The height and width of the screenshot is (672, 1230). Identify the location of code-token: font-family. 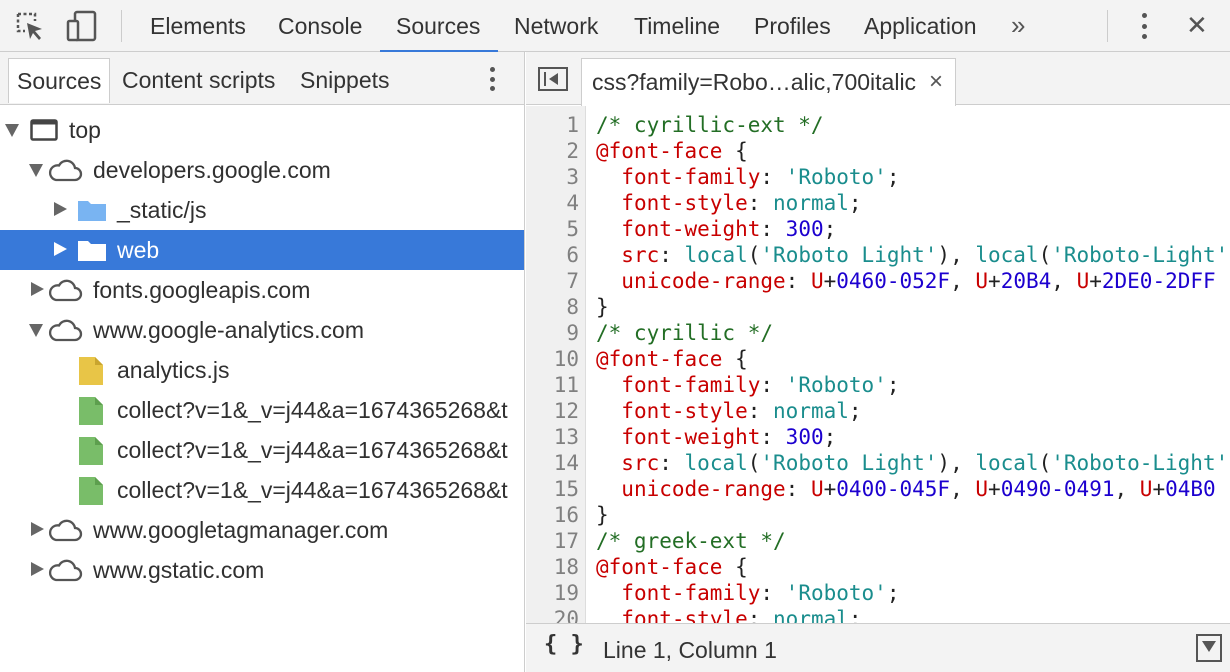
(691, 385).